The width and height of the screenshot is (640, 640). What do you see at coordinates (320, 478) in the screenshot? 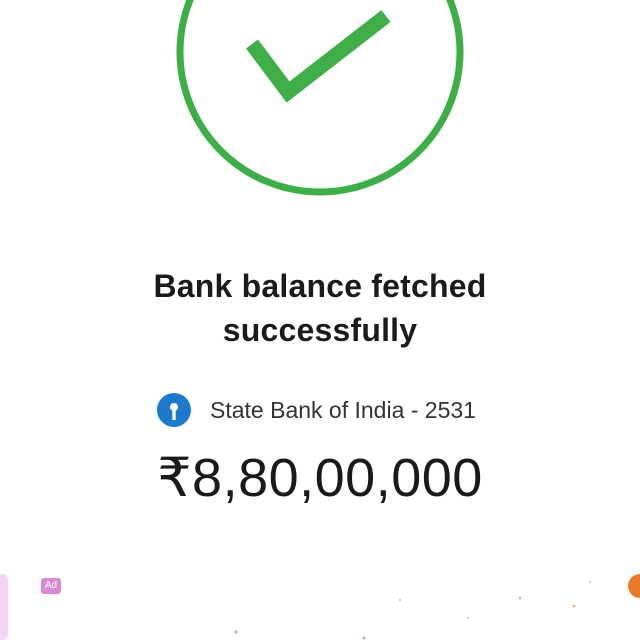
I see `balance-amount: ₹8,80,00,000` at bounding box center [320, 478].